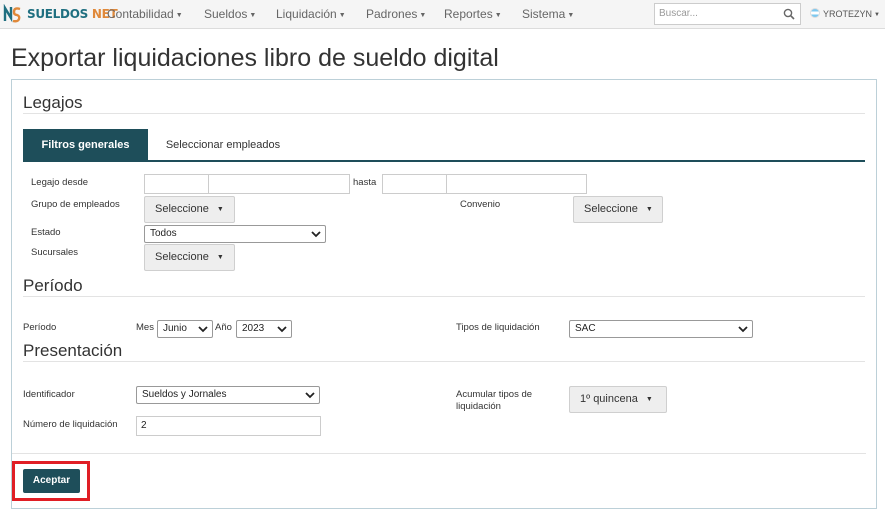 This screenshot has height=513, width=885. I want to click on nav-padrones-label: Padrones, so click(392, 14).